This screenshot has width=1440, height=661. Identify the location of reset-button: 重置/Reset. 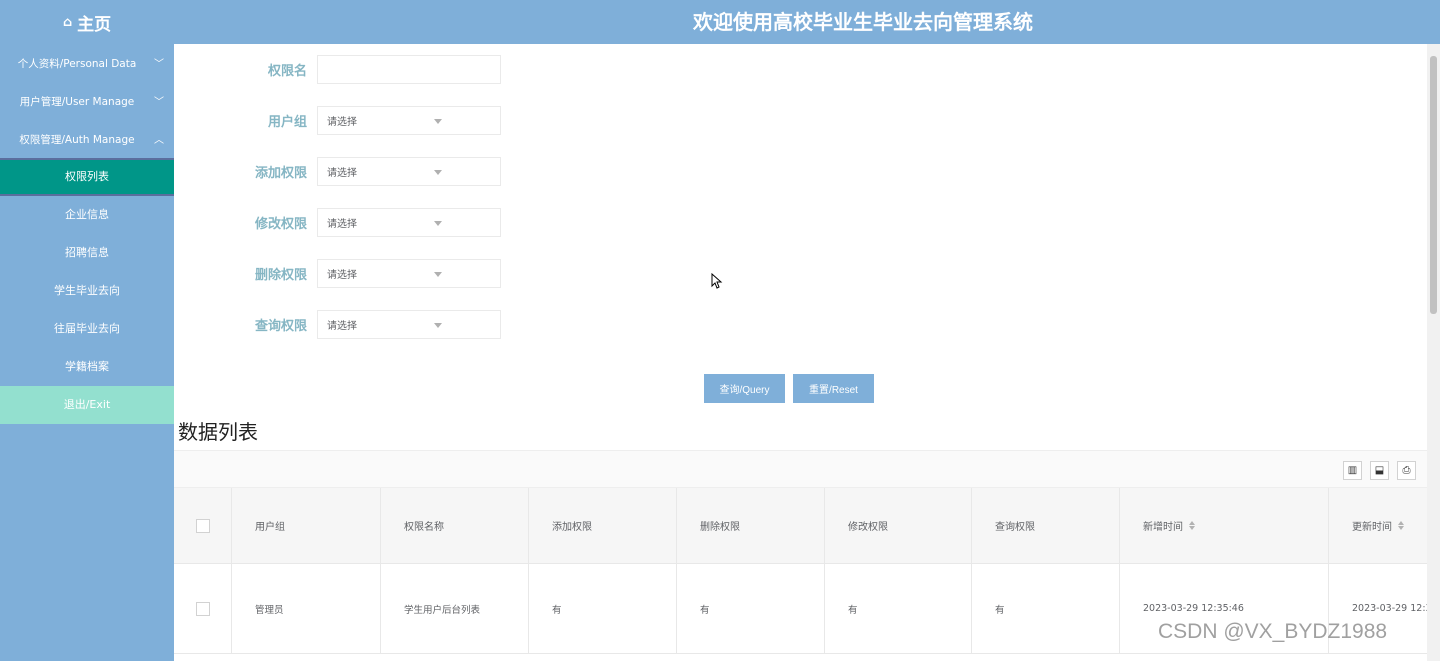
(833, 388).